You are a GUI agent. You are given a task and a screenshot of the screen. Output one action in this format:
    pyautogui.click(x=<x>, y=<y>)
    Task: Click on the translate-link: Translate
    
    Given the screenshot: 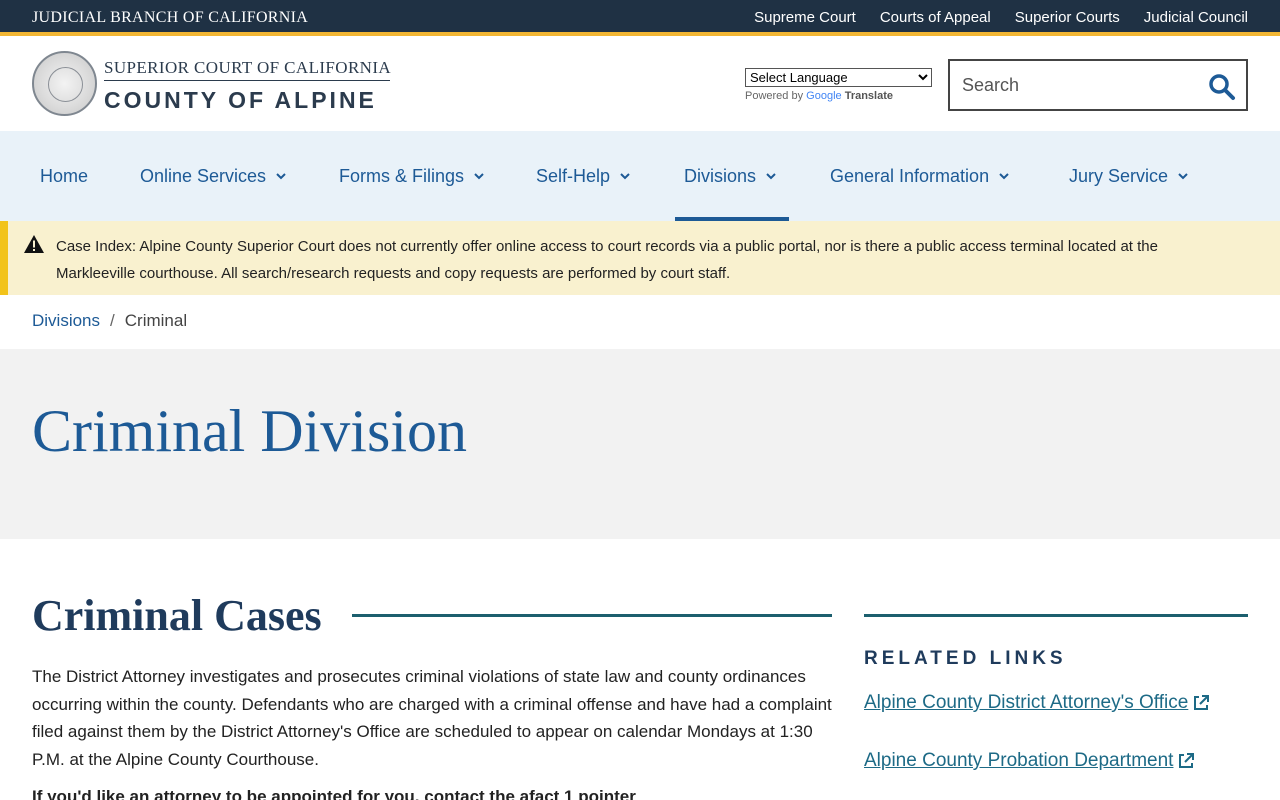 What is the action you would take?
    pyautogui.click(x=869, y=96)
    